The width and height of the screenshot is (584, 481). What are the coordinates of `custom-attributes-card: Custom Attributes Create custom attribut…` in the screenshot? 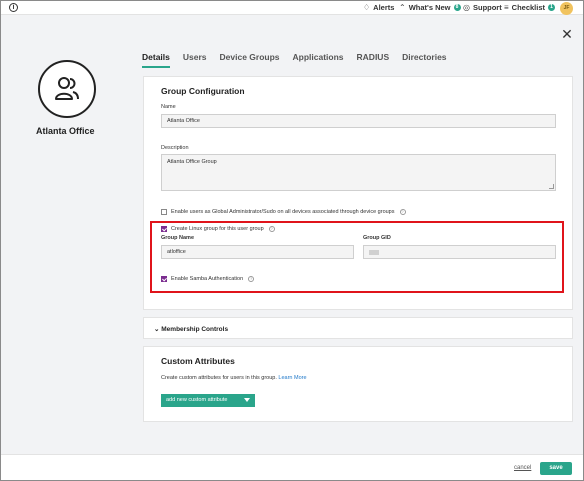 It's located at (358, 384).